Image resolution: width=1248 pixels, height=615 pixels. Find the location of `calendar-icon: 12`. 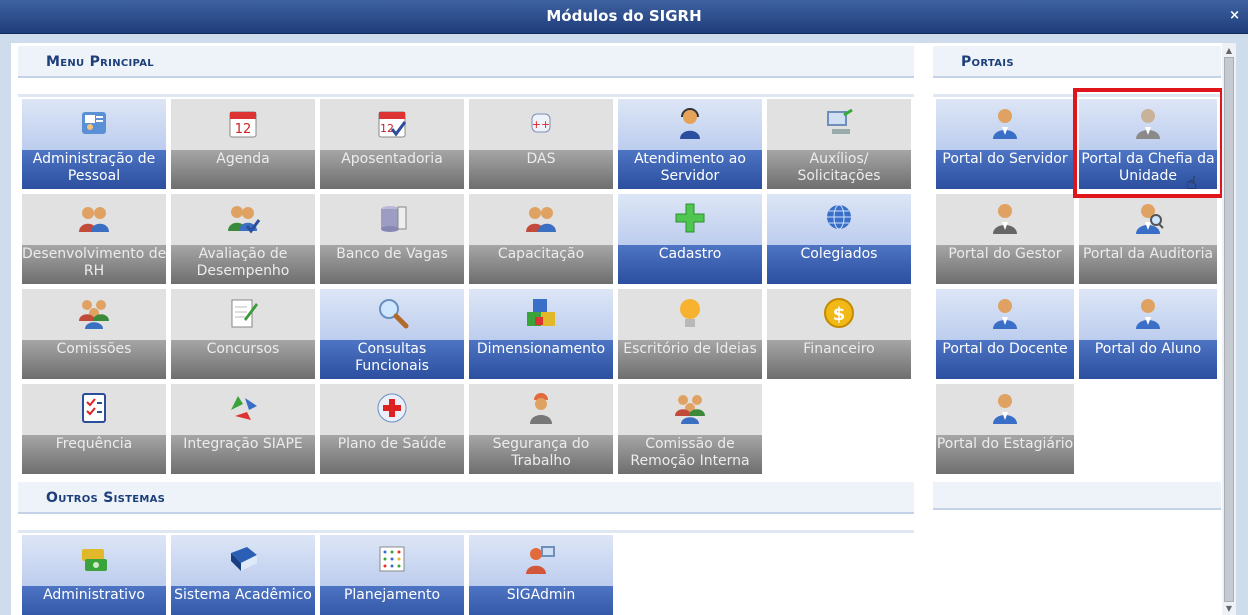

calendar-icon: 12 is located at coordinates (243, 123).